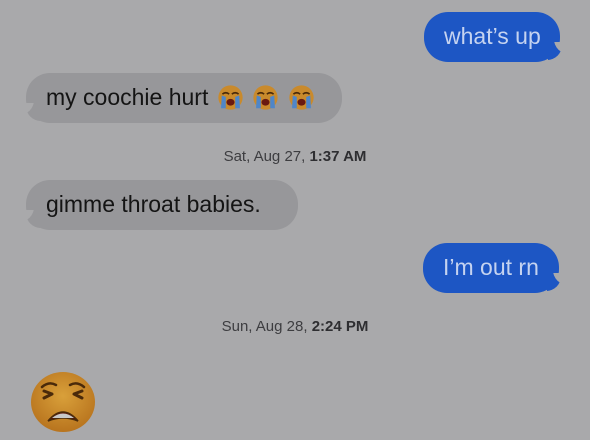 The image size is (590, 440). What do you see at coordinates (153, 204) in the screenshot?
I see `message-text: gimme throat babies.` at bounding box center [153, 204].